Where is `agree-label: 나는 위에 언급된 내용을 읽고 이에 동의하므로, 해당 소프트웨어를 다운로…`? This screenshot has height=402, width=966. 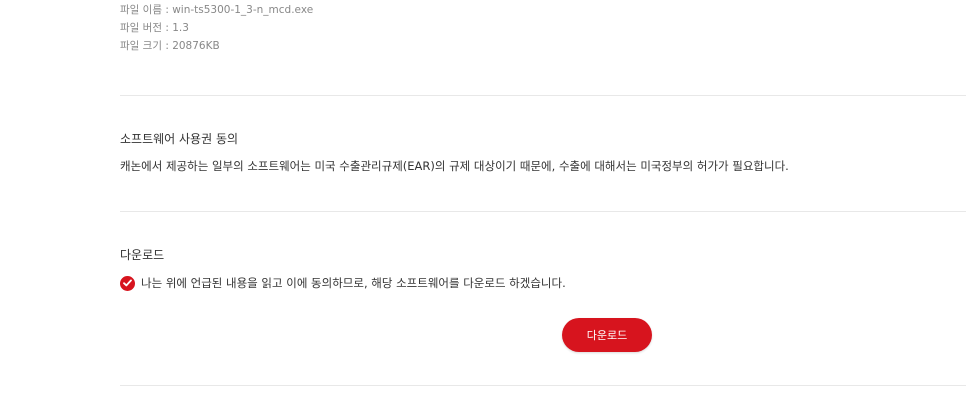 agree-label: 나는 위에 언급된 내용을 읽고 이에 동의하므로, 해당 소프트웨어를 다운로… is located at coordinates (353, 283).